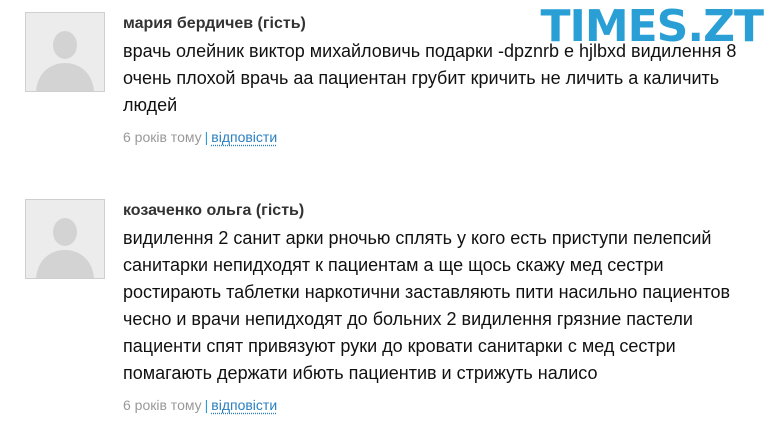 This screenshot has width=777, height=439. I want to click on comment-author: козаченко ольга (гість), so click(214, 210).